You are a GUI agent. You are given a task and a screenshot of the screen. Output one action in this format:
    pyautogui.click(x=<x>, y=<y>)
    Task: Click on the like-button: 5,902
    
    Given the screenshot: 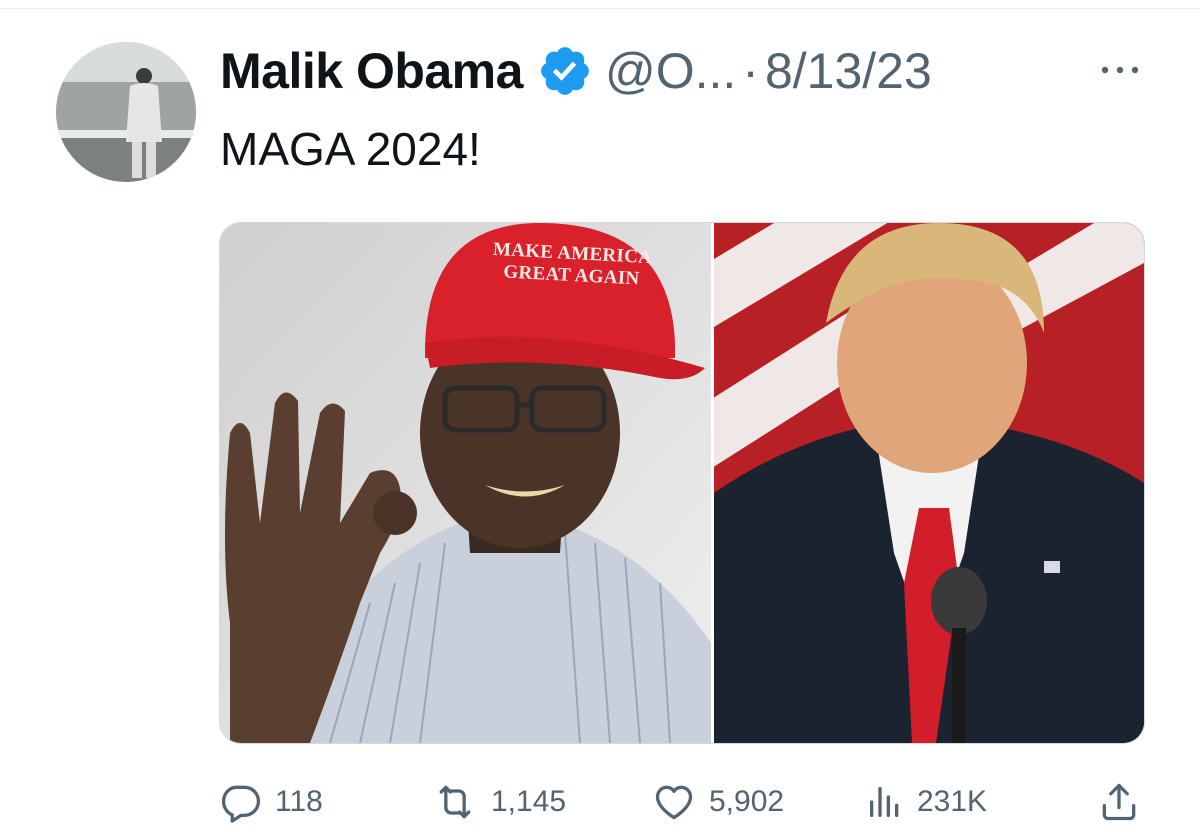 What is the action you would take?
    pyautogui.click(x=717, y=802)
    